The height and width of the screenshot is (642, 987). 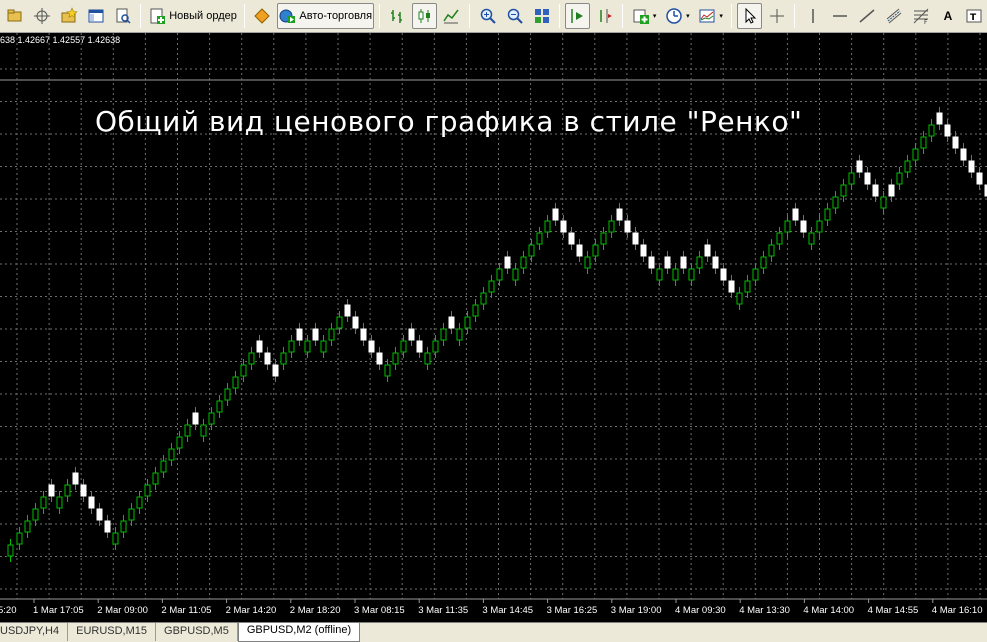 I want to click on crosshair-tool-button, so click(x=776, y=16).